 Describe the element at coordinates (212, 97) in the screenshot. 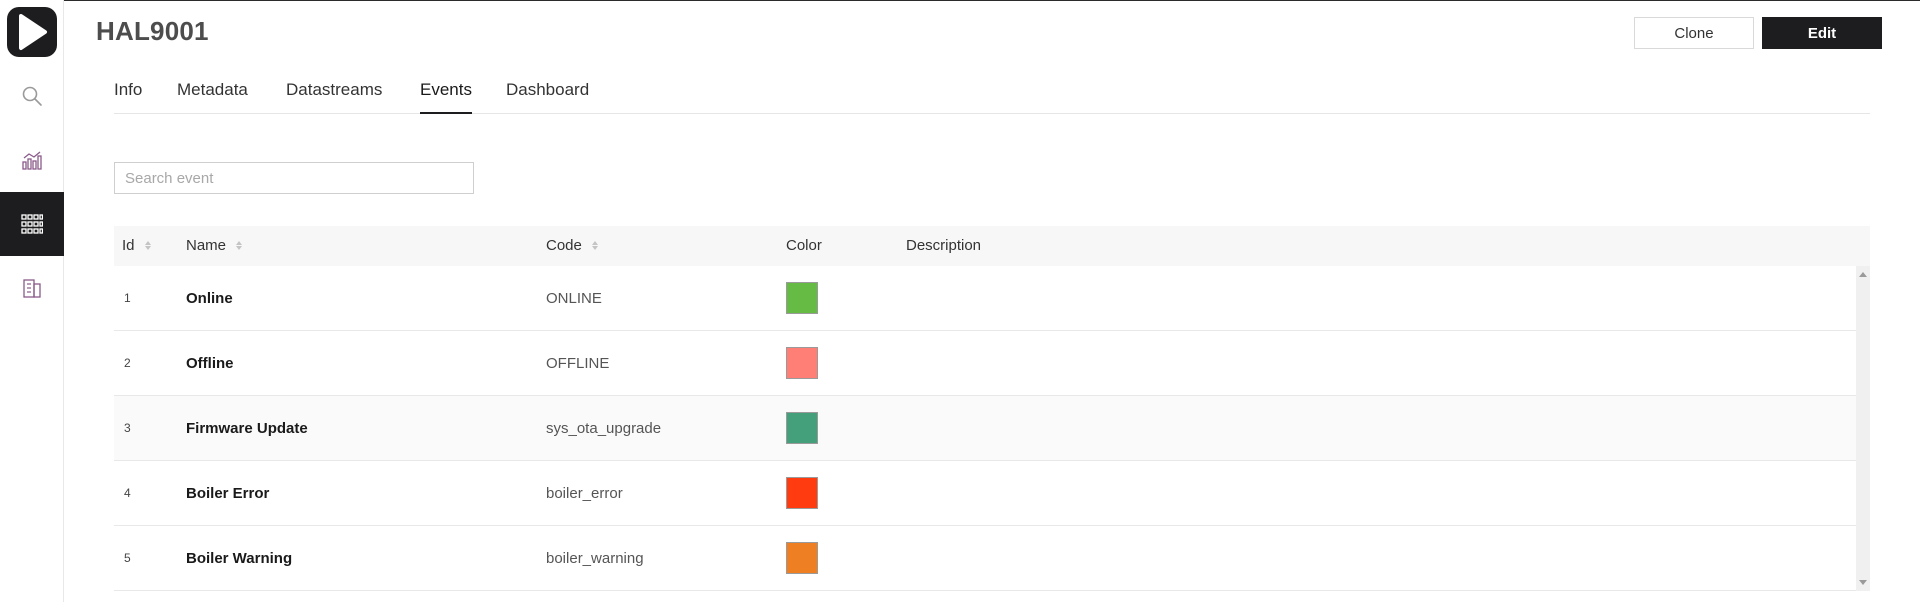

I see `tab-metadata: Metadata` at that location.